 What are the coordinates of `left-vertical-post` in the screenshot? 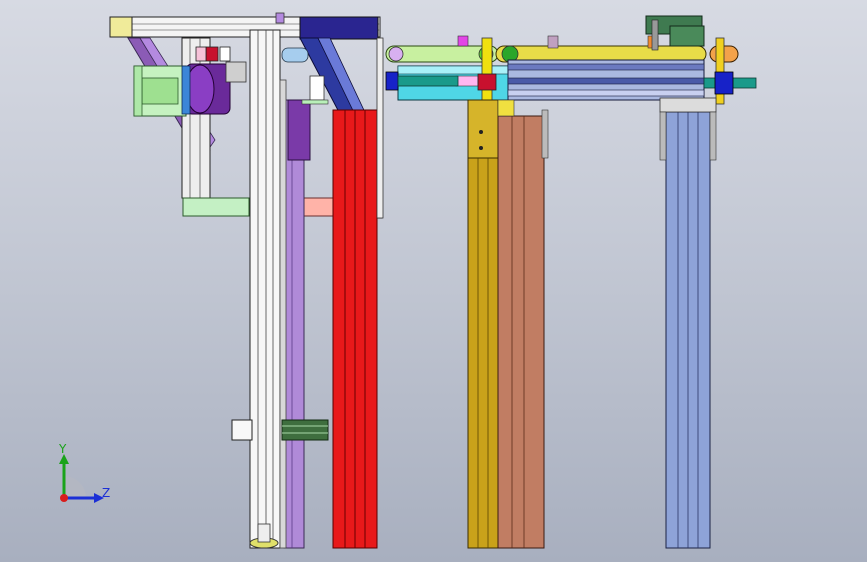 It's located at (196, 118).